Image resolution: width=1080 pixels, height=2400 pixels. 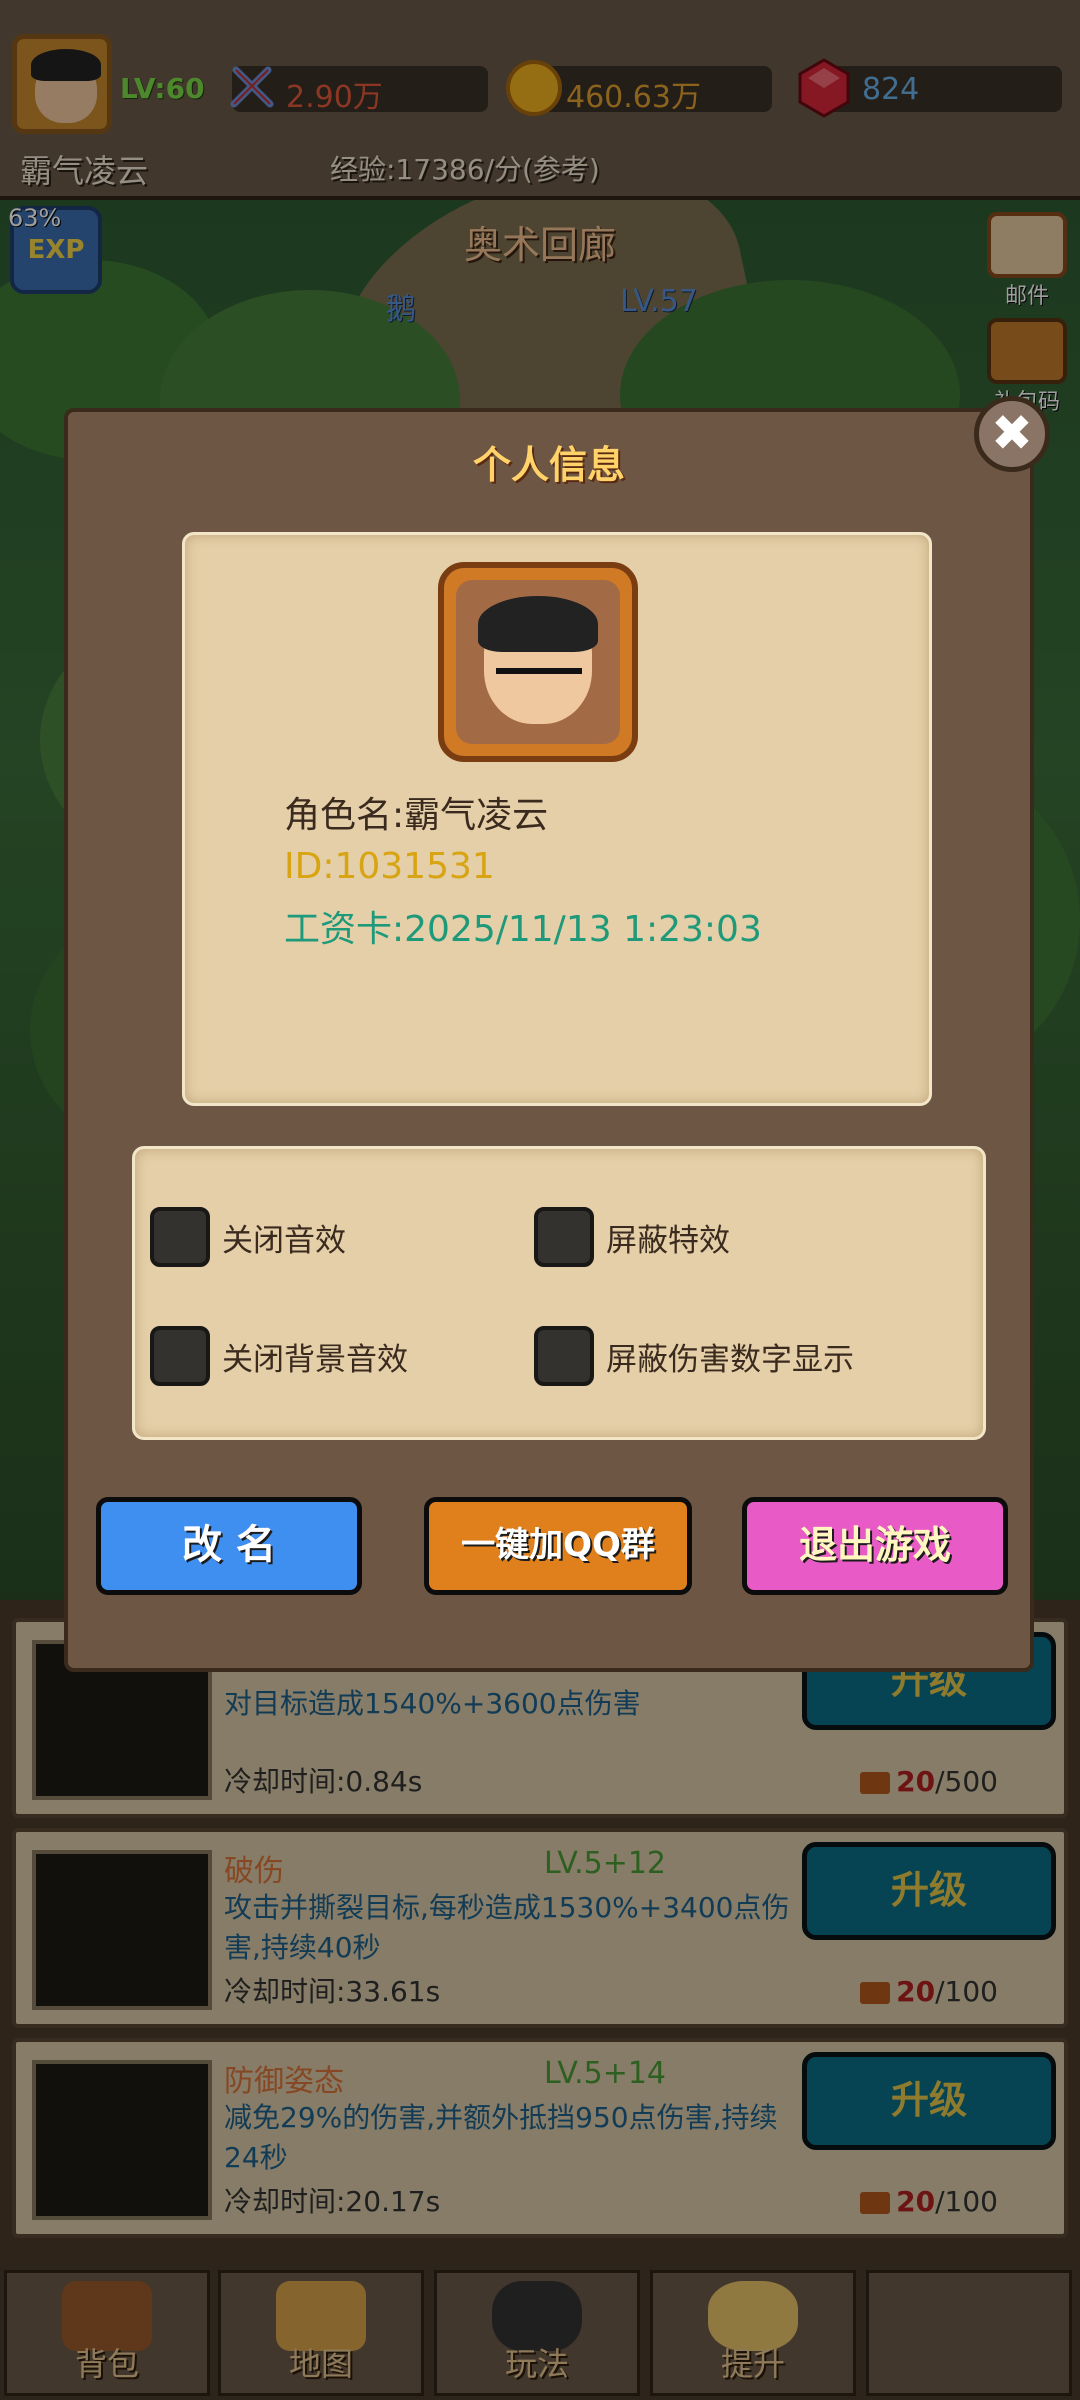 What do you see at coordinates (559, 1293) in the screenshot?
I see `settings-panel` at bounding box center [559, 1293].